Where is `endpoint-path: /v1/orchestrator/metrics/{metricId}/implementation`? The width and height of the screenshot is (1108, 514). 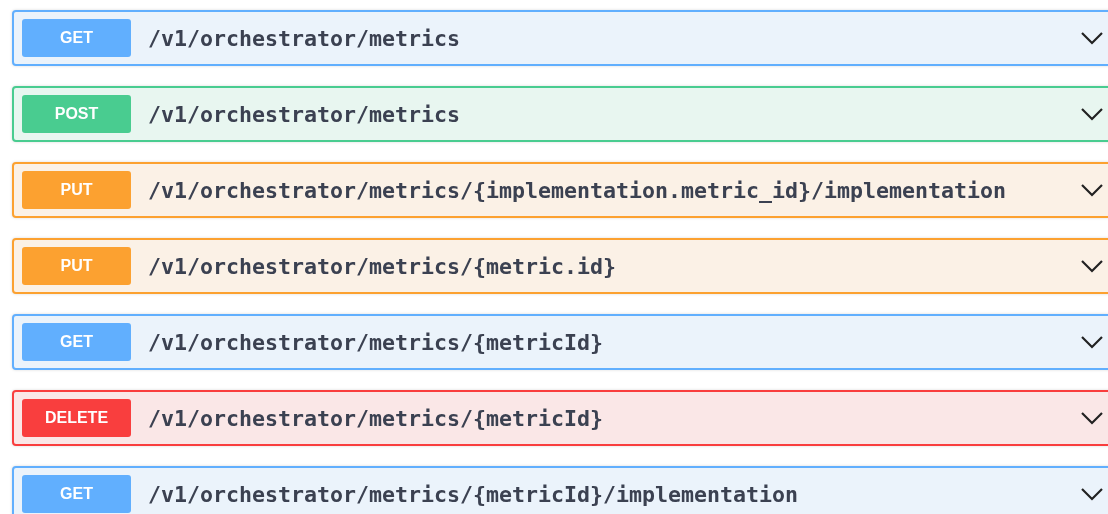 endpoint-path: /v1/orchestrator/metrics/{metricId}/implementation is located at coordinates (474, 494).